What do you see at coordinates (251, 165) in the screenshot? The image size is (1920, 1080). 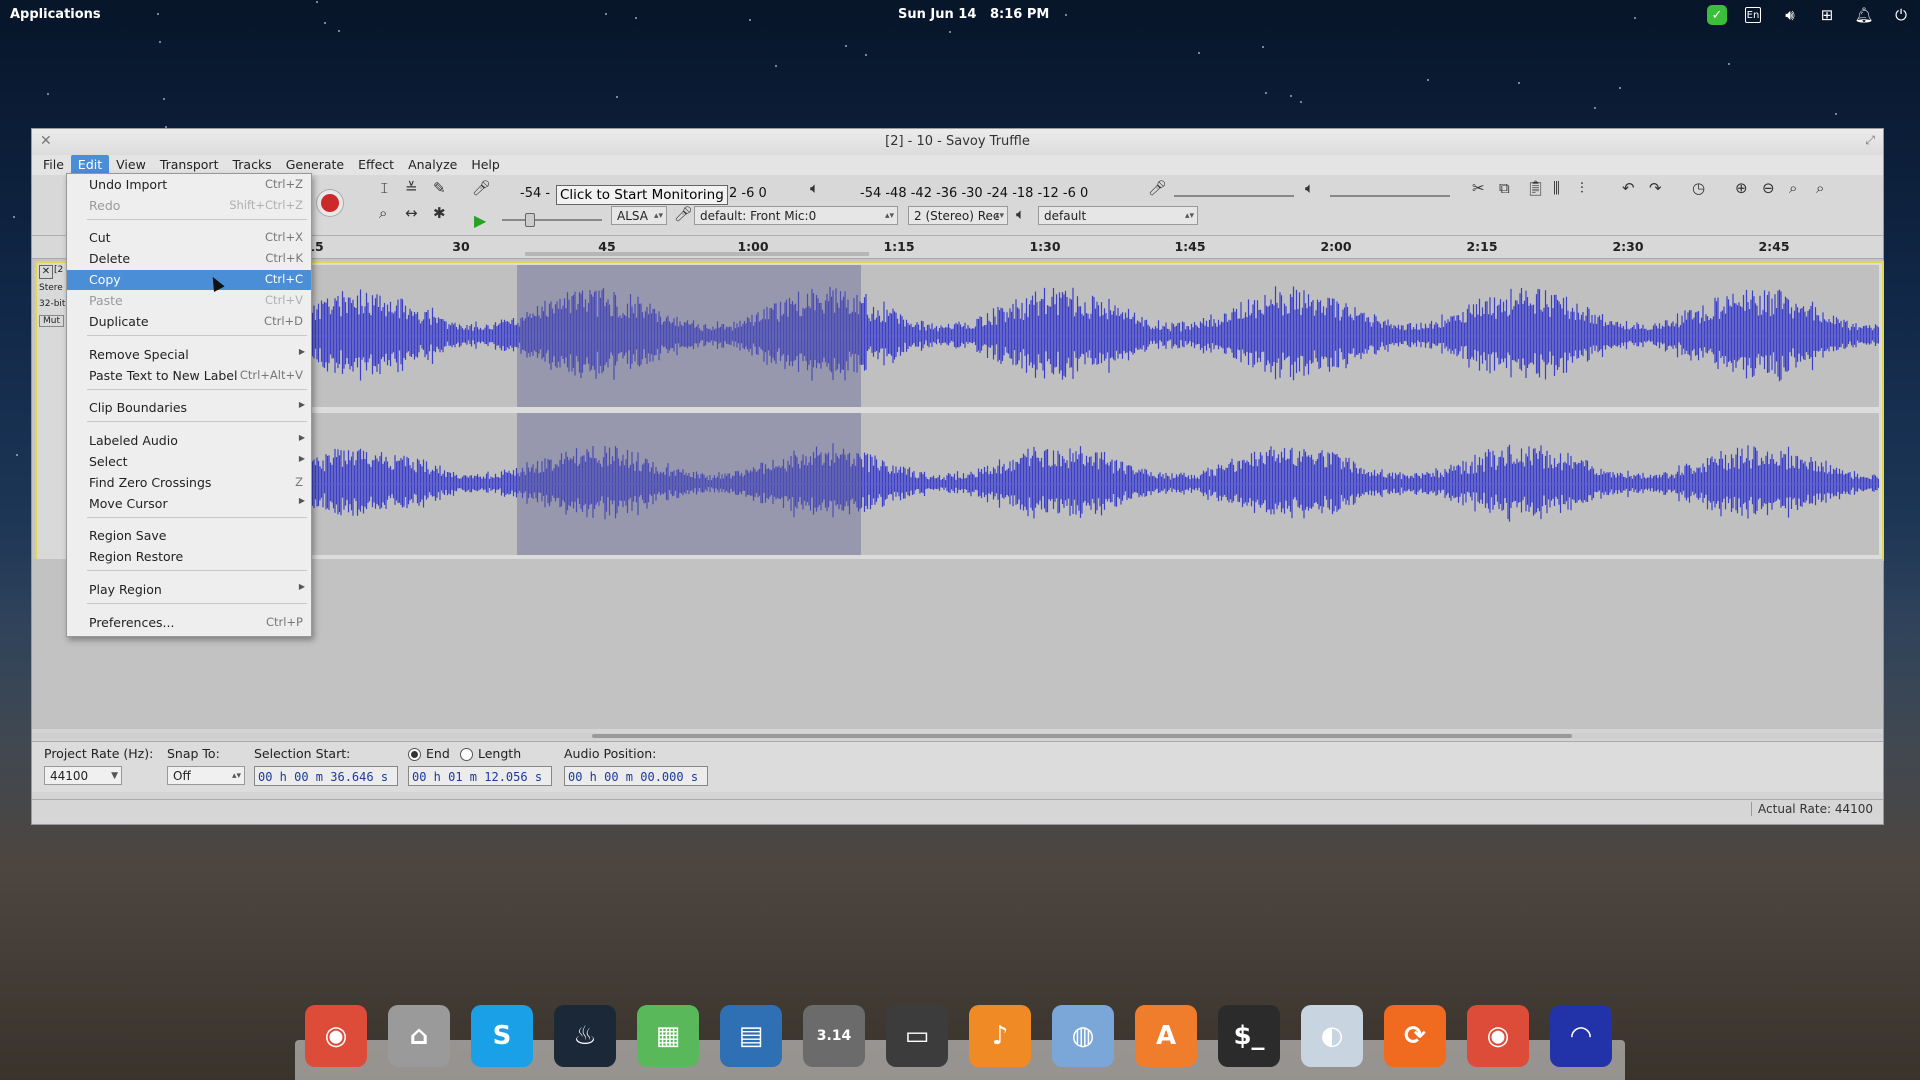 I see `menu-tracks: Tracks` at bounding box center [251, 165].